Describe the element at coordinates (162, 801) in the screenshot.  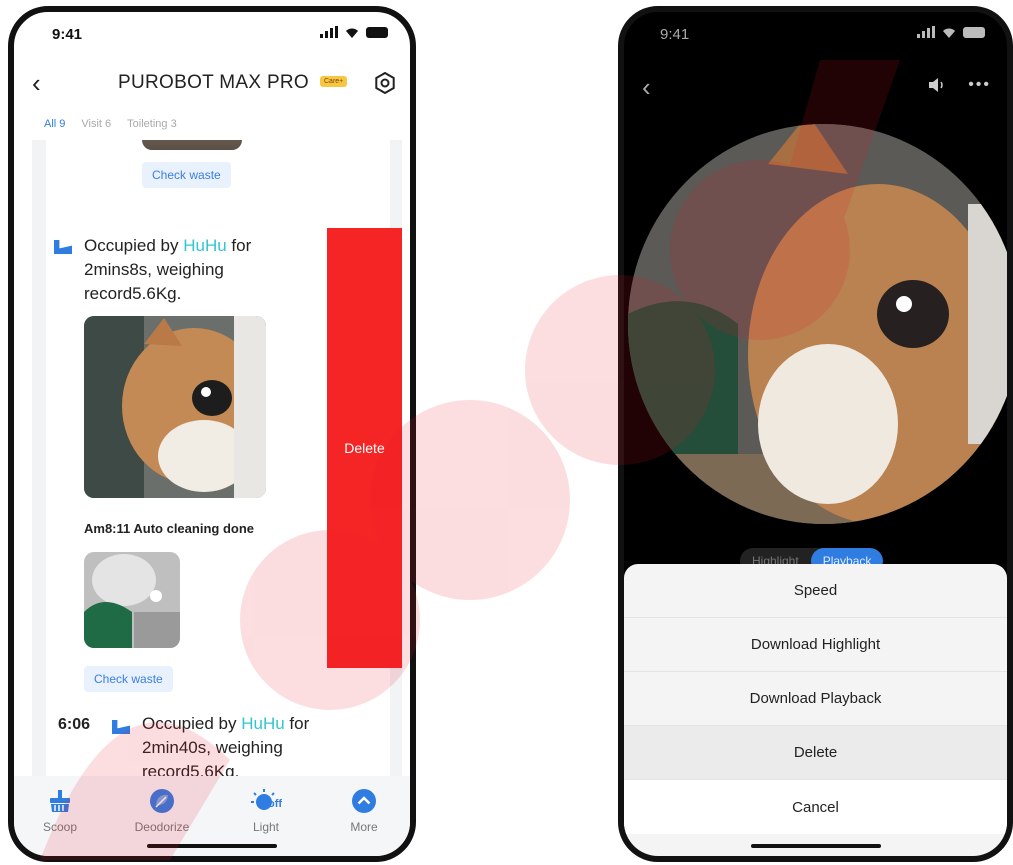
I see `leaf-icon` at that location.